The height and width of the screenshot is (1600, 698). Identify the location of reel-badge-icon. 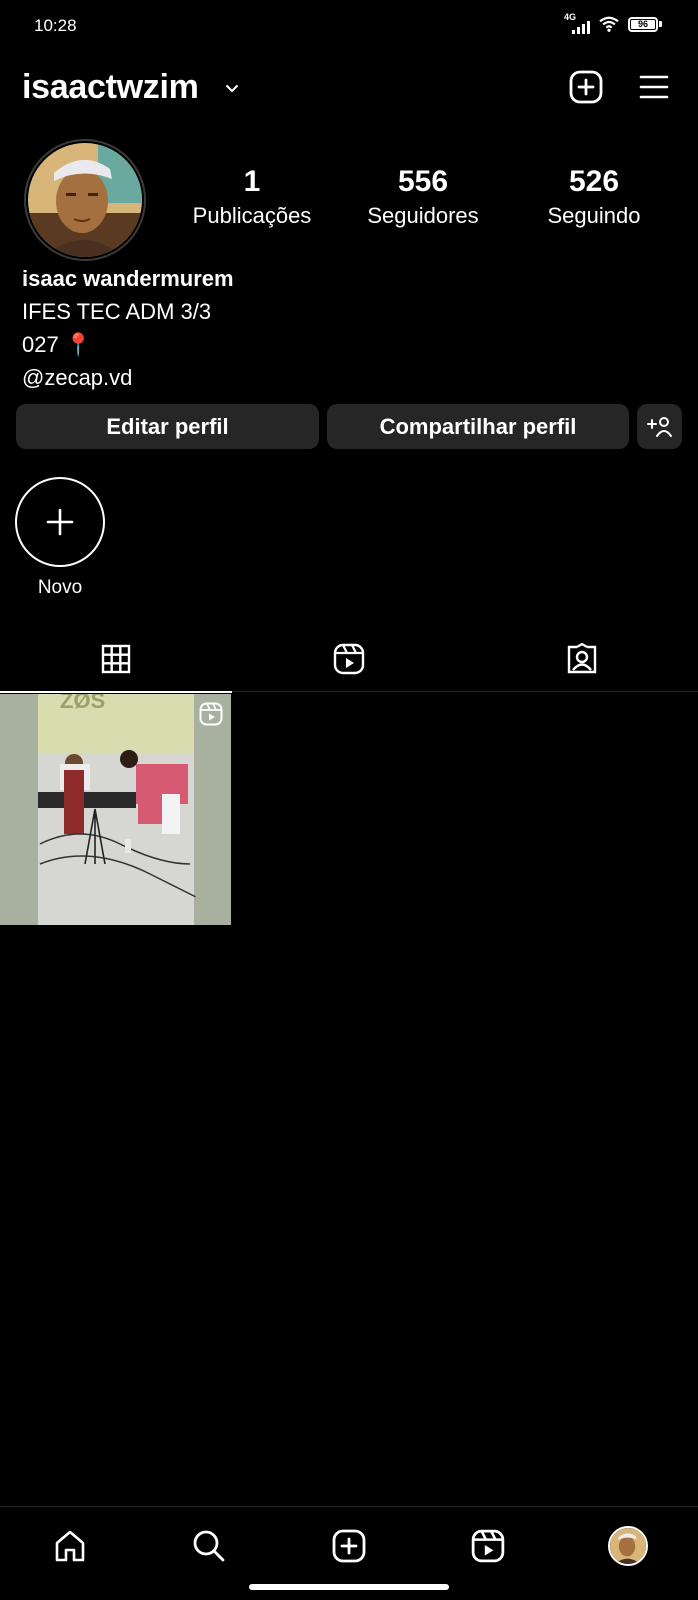
(211, 714).